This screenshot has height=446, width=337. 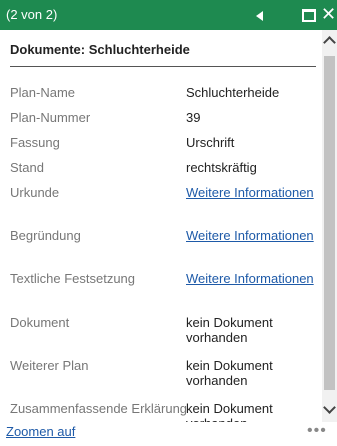 I want to click on scrollbar-thumb, so click(x=329, y=223).